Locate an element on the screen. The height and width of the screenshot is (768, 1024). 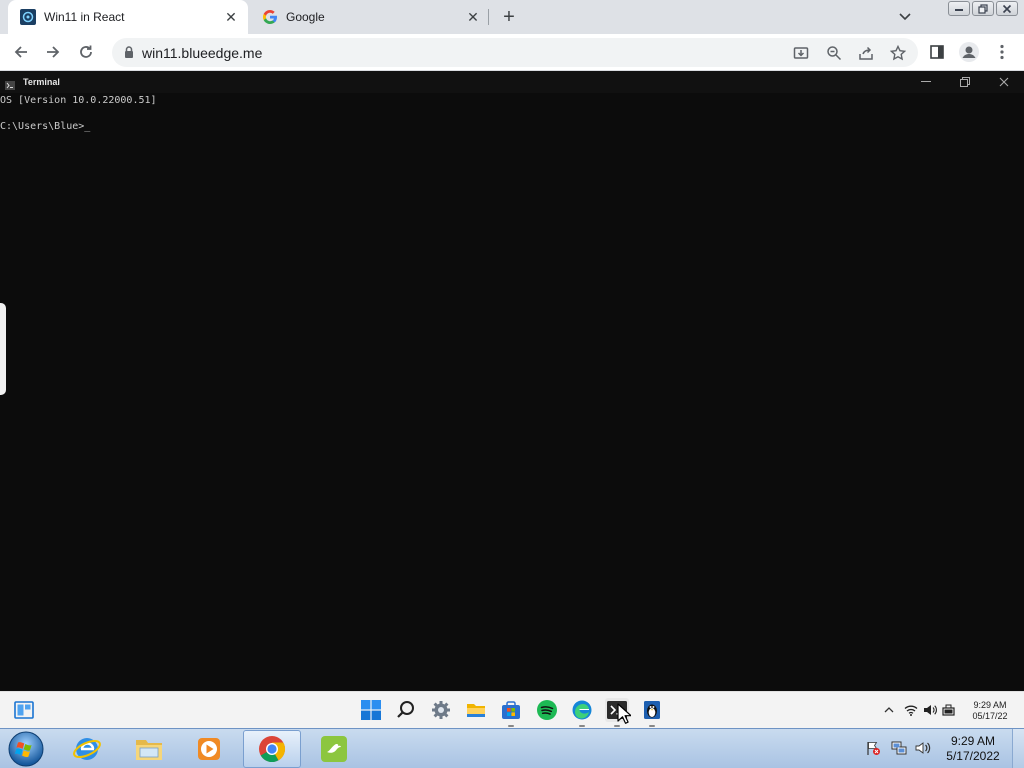
terminal-line-prompt: C:\Users\Blue>_ is located at coordinates (45, 126).